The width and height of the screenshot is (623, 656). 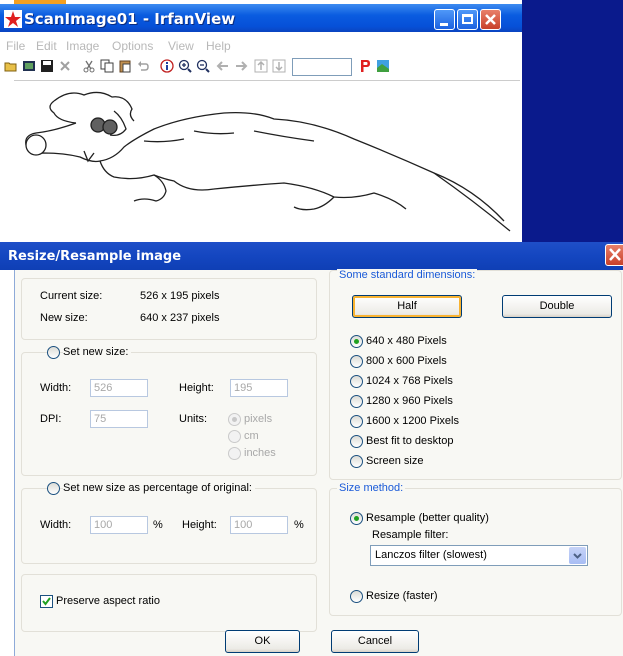 I want to click on double-button: Double, so click(x=557, y=306).